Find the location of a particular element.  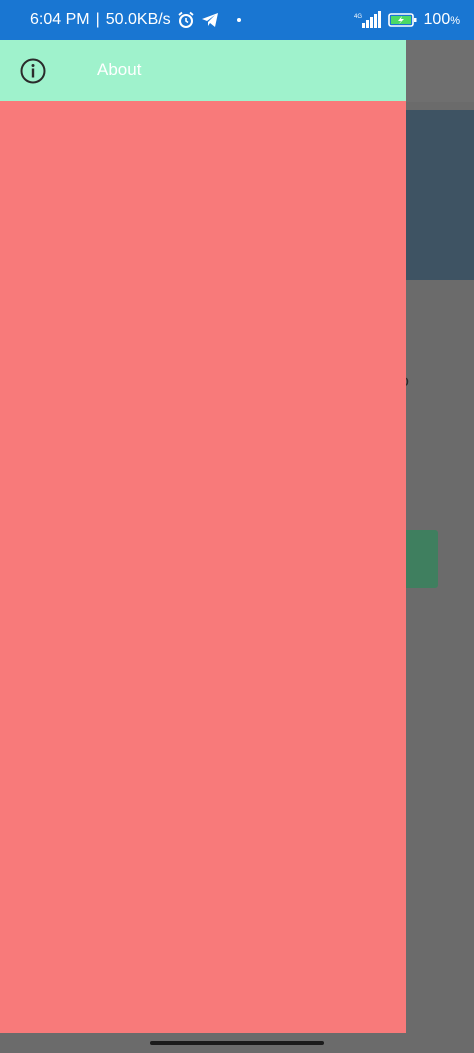

network-speed: 50.0KB/s is located at coordinates (138, 19).